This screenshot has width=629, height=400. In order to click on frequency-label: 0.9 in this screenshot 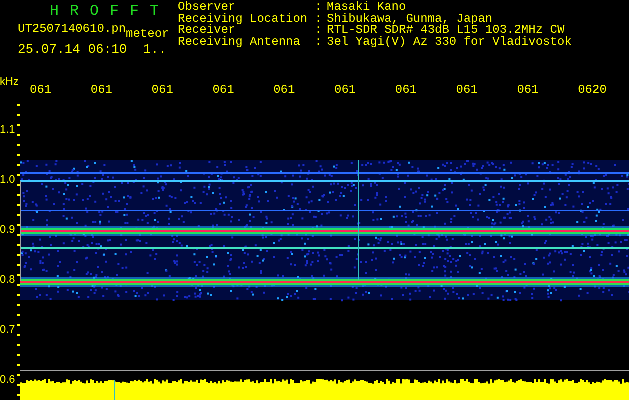, I will do `click(8, 230)`.